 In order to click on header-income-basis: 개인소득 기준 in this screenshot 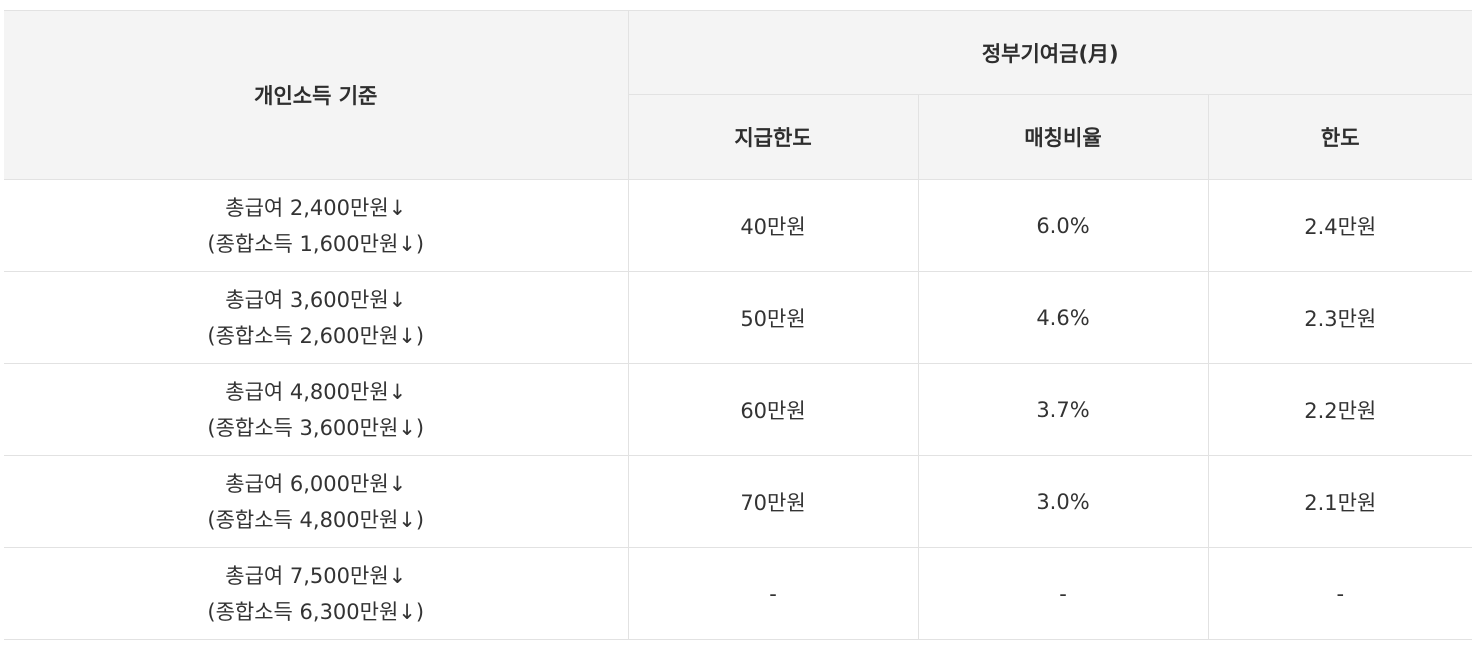, I will do `click(316, 95)`.